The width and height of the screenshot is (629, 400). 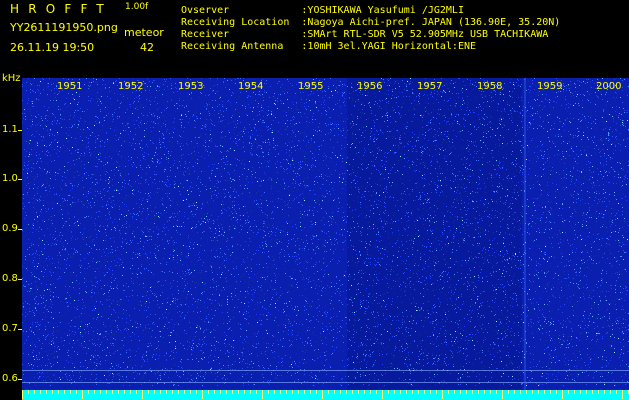 I want to click on filename-label: YY2611191950.png, so click(x=64, y=27).